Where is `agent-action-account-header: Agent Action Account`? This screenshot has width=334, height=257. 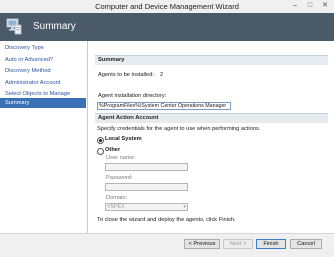
agent-action-account-header: Agent Action Account is located at coordinates (211, 118).